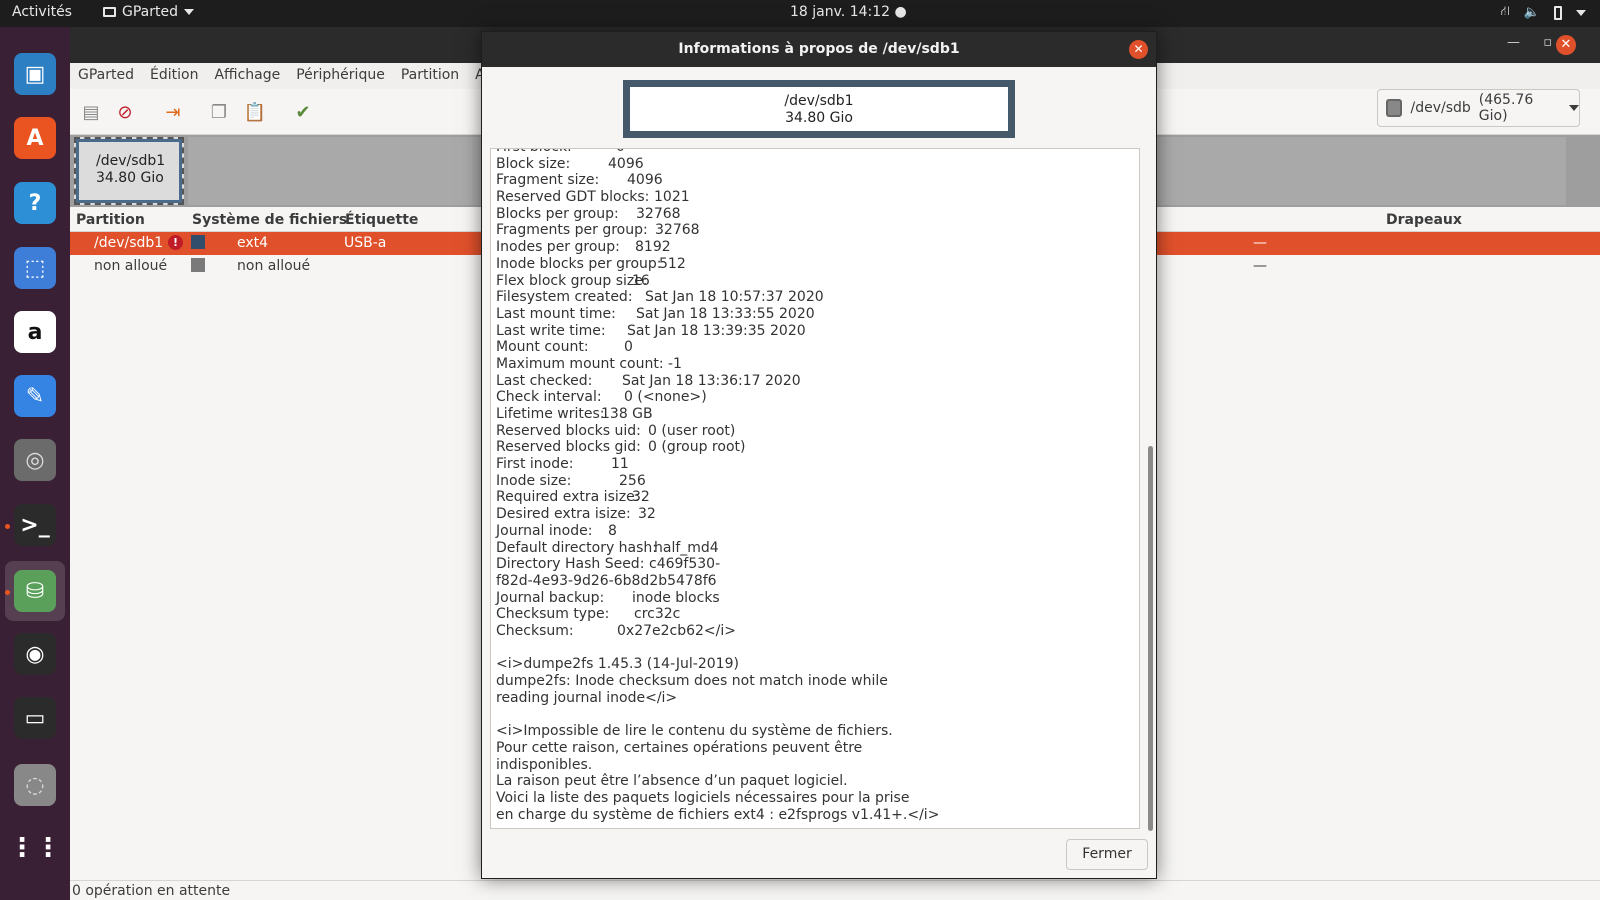 Image resolution: width=1600 pixels, height=900 pixels. What do you see at coordinates (35, 138) in the screenshot?
I see `dock-ubuntu-software: A` at bounding box center [35, 138].